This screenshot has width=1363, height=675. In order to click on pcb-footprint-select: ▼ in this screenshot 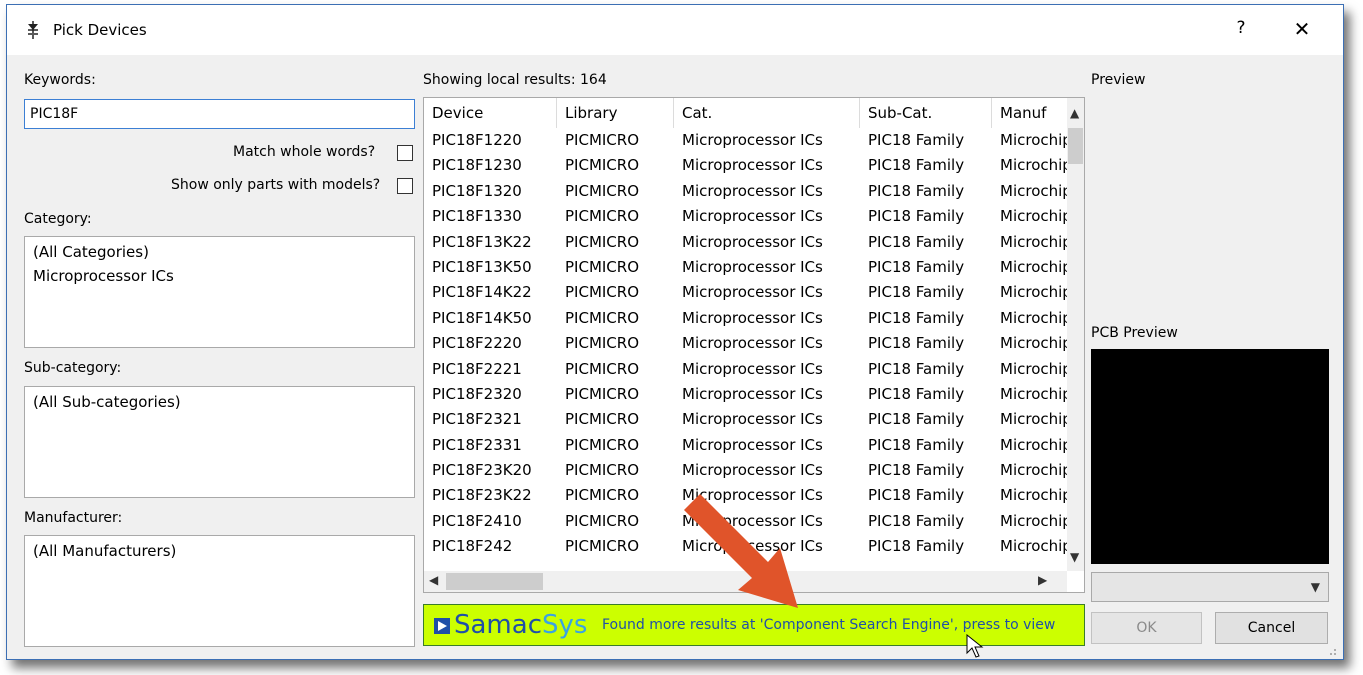, I will do `click(1210, 587)`.